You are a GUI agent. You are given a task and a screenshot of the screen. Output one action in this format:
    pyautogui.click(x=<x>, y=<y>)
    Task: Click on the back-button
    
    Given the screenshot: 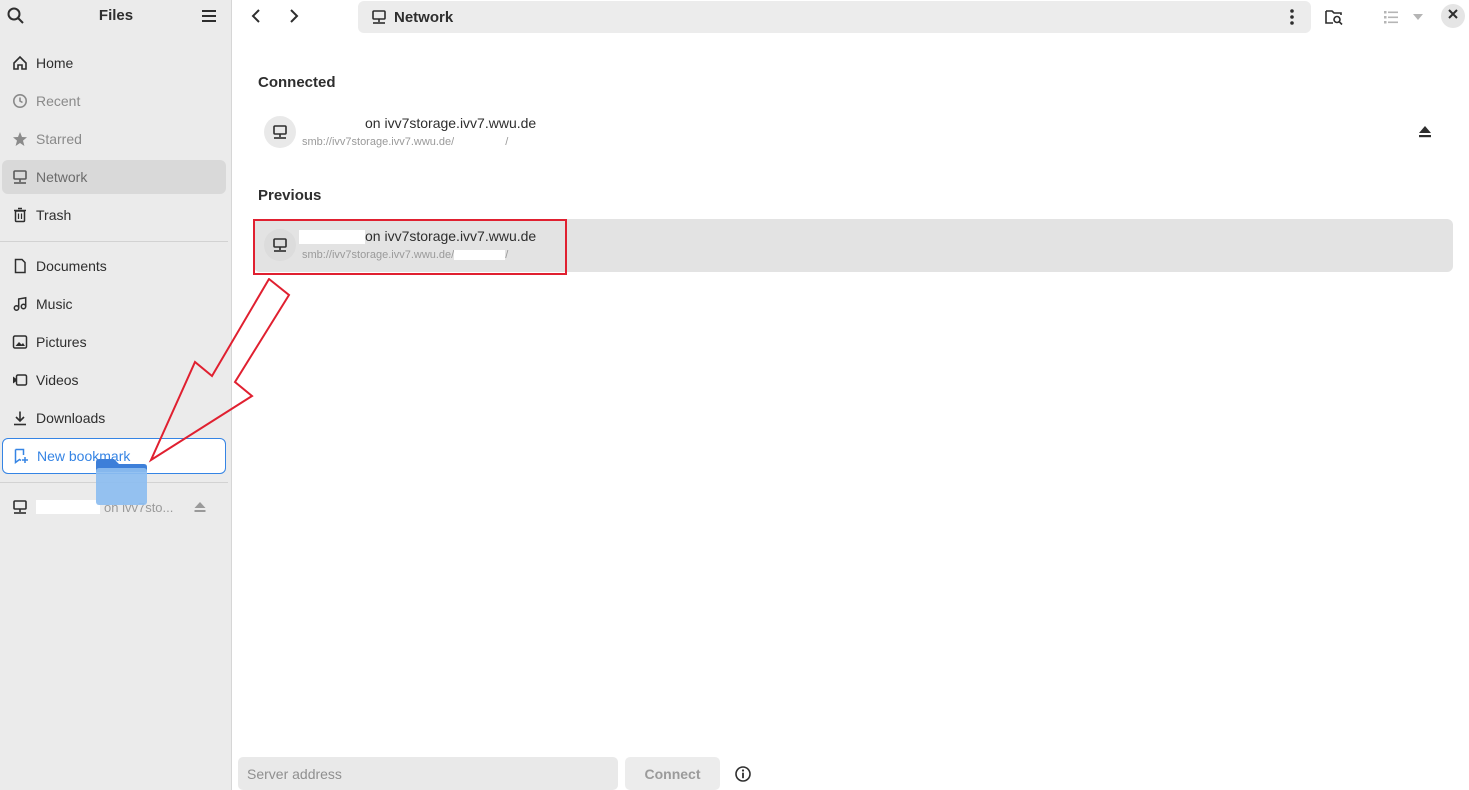 What is the action you would take?
    pyautogui.click(x=256, y=16)
    